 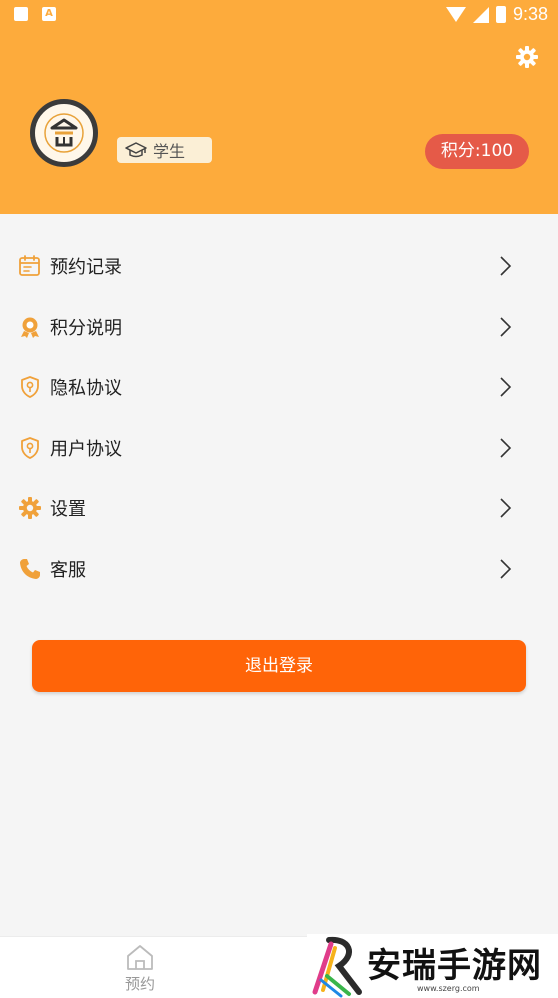 I want to click on menu-item-points-info: 积分说明, so click(x=279, y=327).